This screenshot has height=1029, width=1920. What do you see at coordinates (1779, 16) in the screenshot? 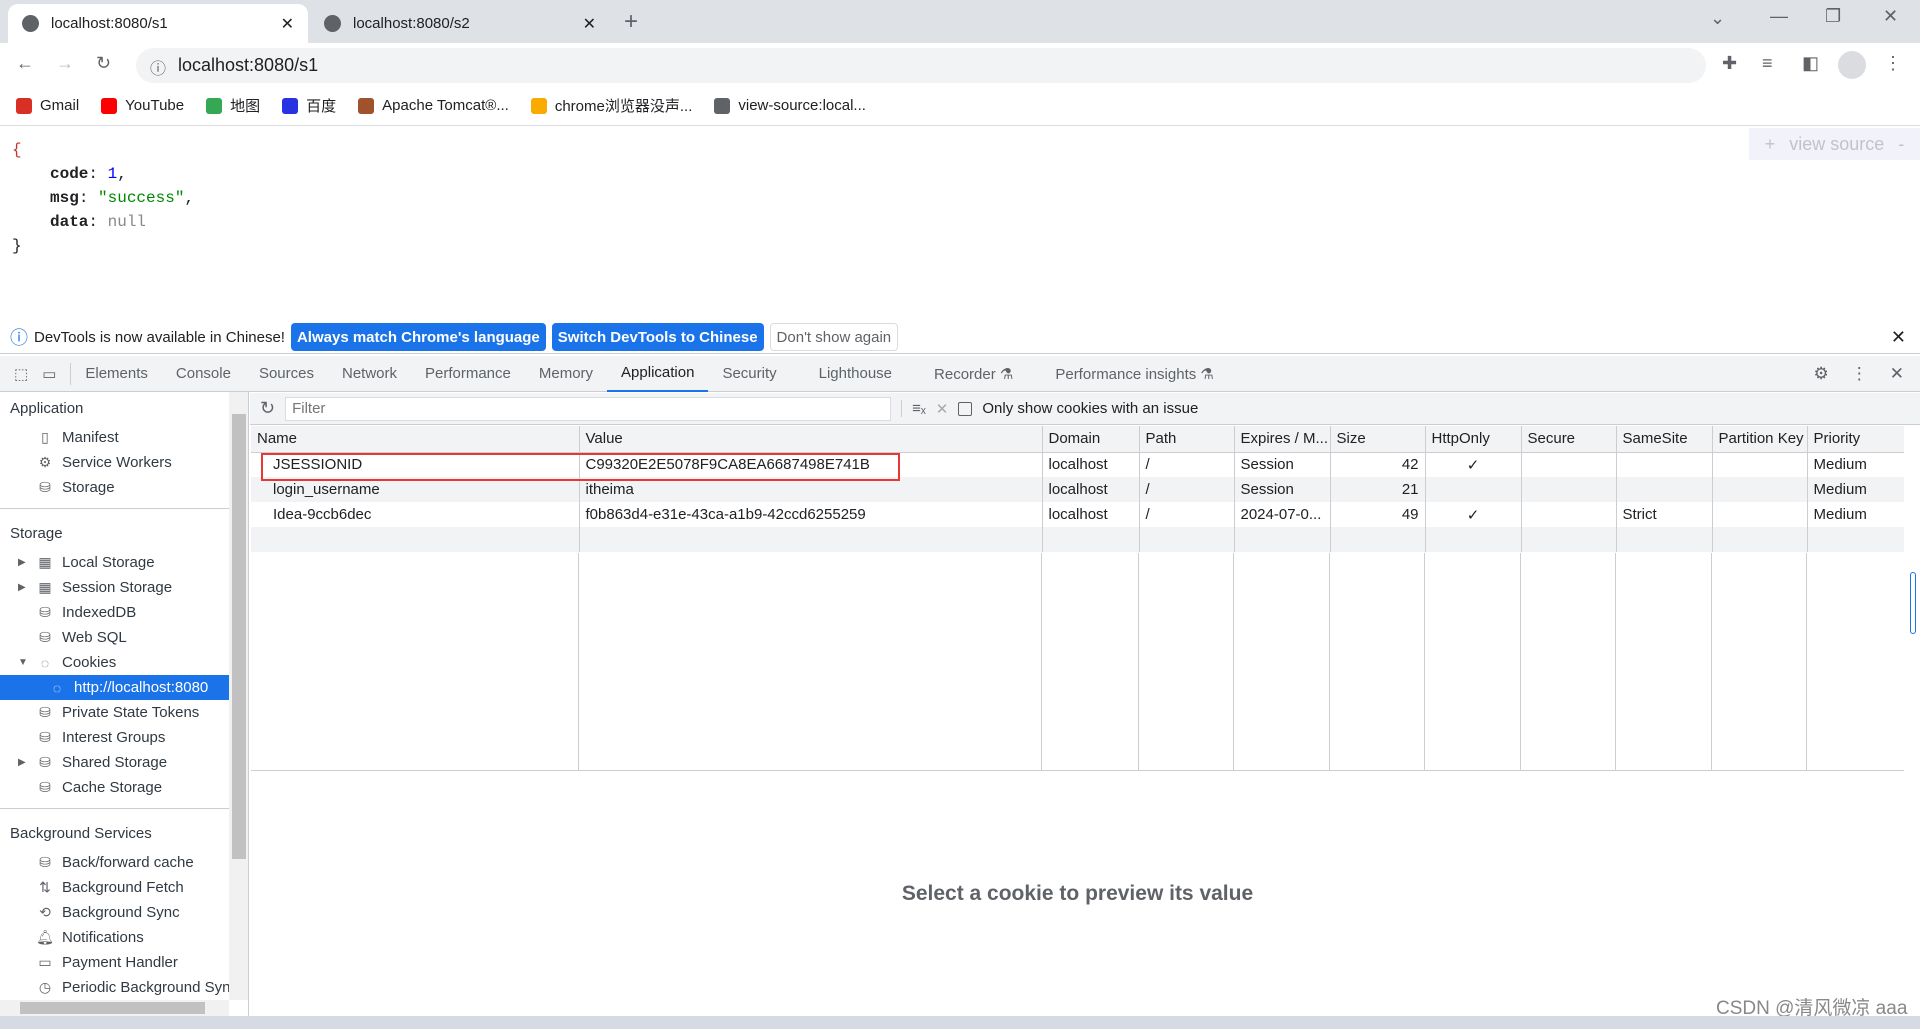
I see `minimize-button: —` at bounding box center [1779, 16].